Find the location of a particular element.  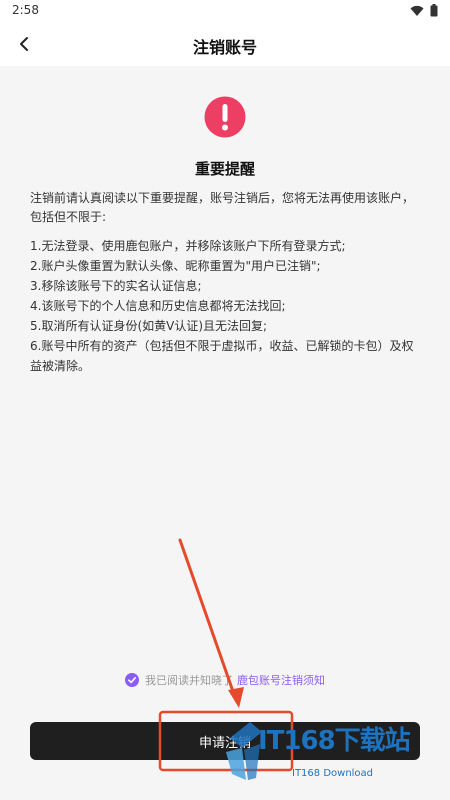

wifi-icon is located at coordinates (417, 10).